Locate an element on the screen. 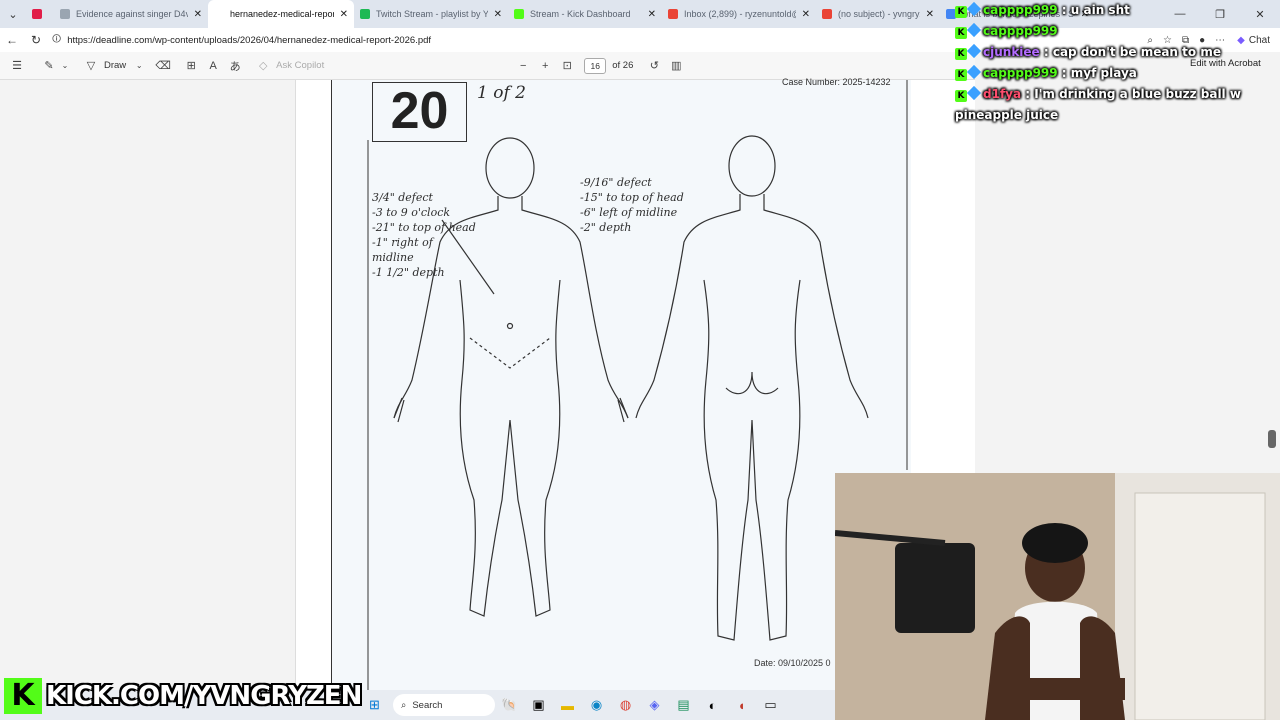  browser-tab: Evidence against singer D4vd in ✕ is located at coordinates (131, 14).